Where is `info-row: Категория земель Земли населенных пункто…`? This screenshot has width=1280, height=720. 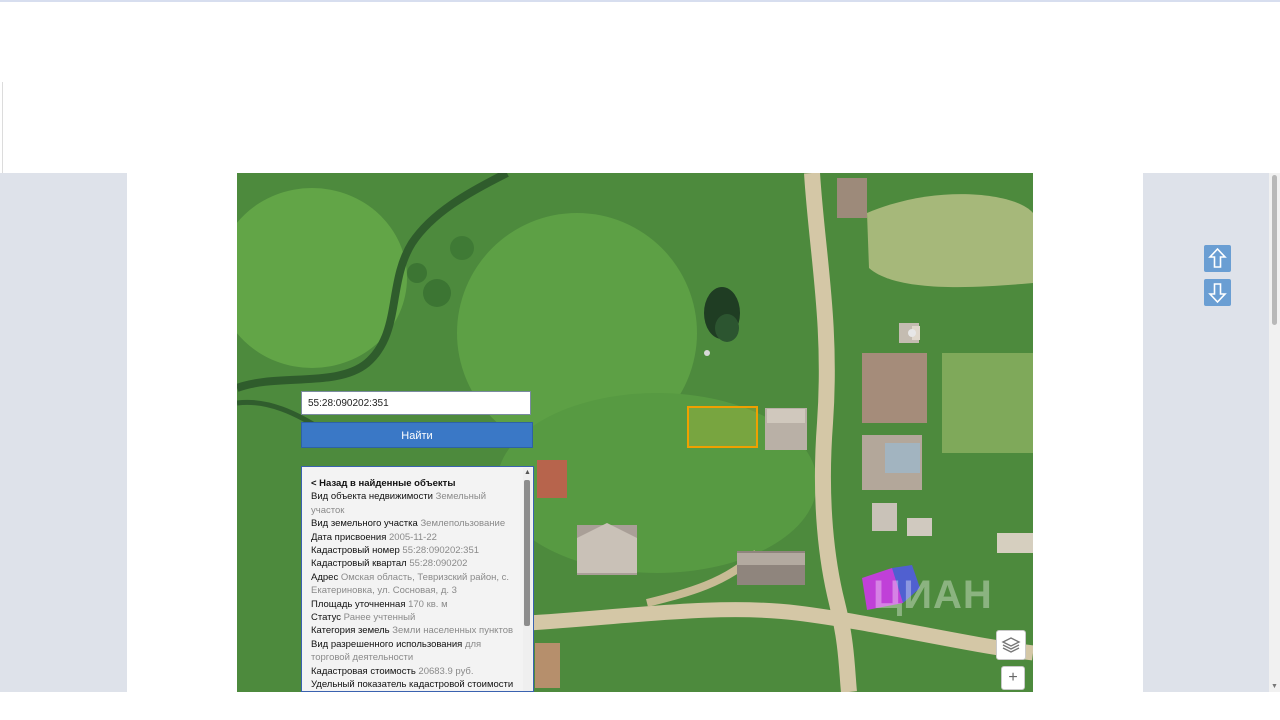 info-row: Категория земель Земли населенных пункто… is located at coordinates (413, 630).